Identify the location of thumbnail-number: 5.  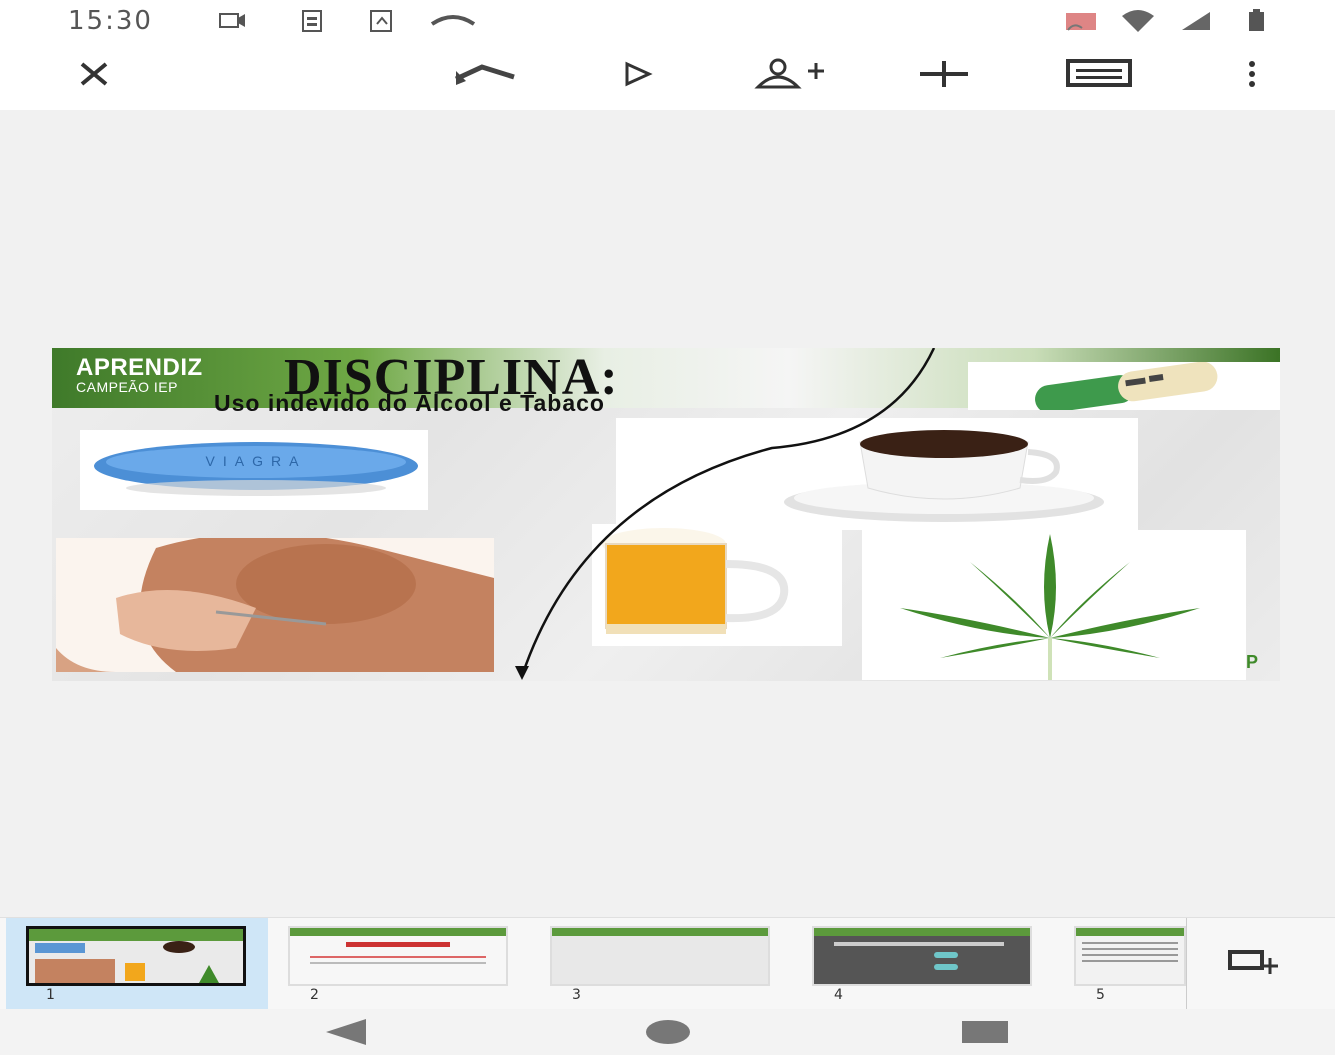
(1100, 995).